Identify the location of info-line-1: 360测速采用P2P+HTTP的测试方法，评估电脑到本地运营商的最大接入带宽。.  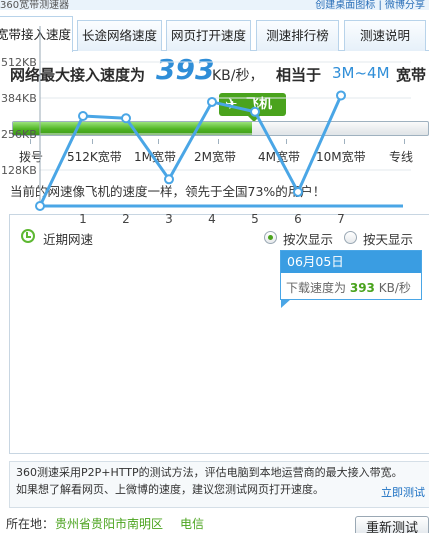
(209, 472).